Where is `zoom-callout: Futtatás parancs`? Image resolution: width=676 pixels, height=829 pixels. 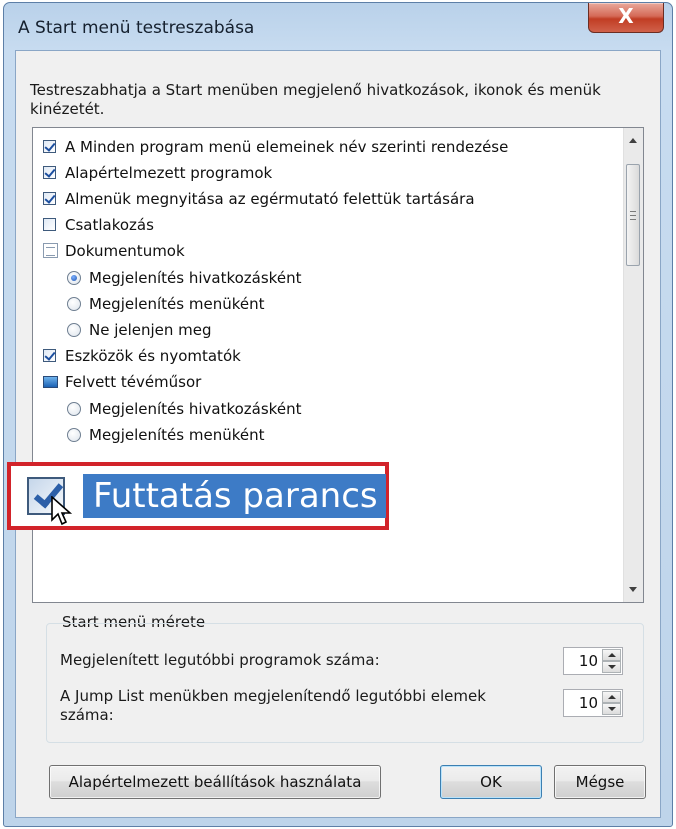
zoom-callout: Futtatás parancs is located at coordinates (198, 496).